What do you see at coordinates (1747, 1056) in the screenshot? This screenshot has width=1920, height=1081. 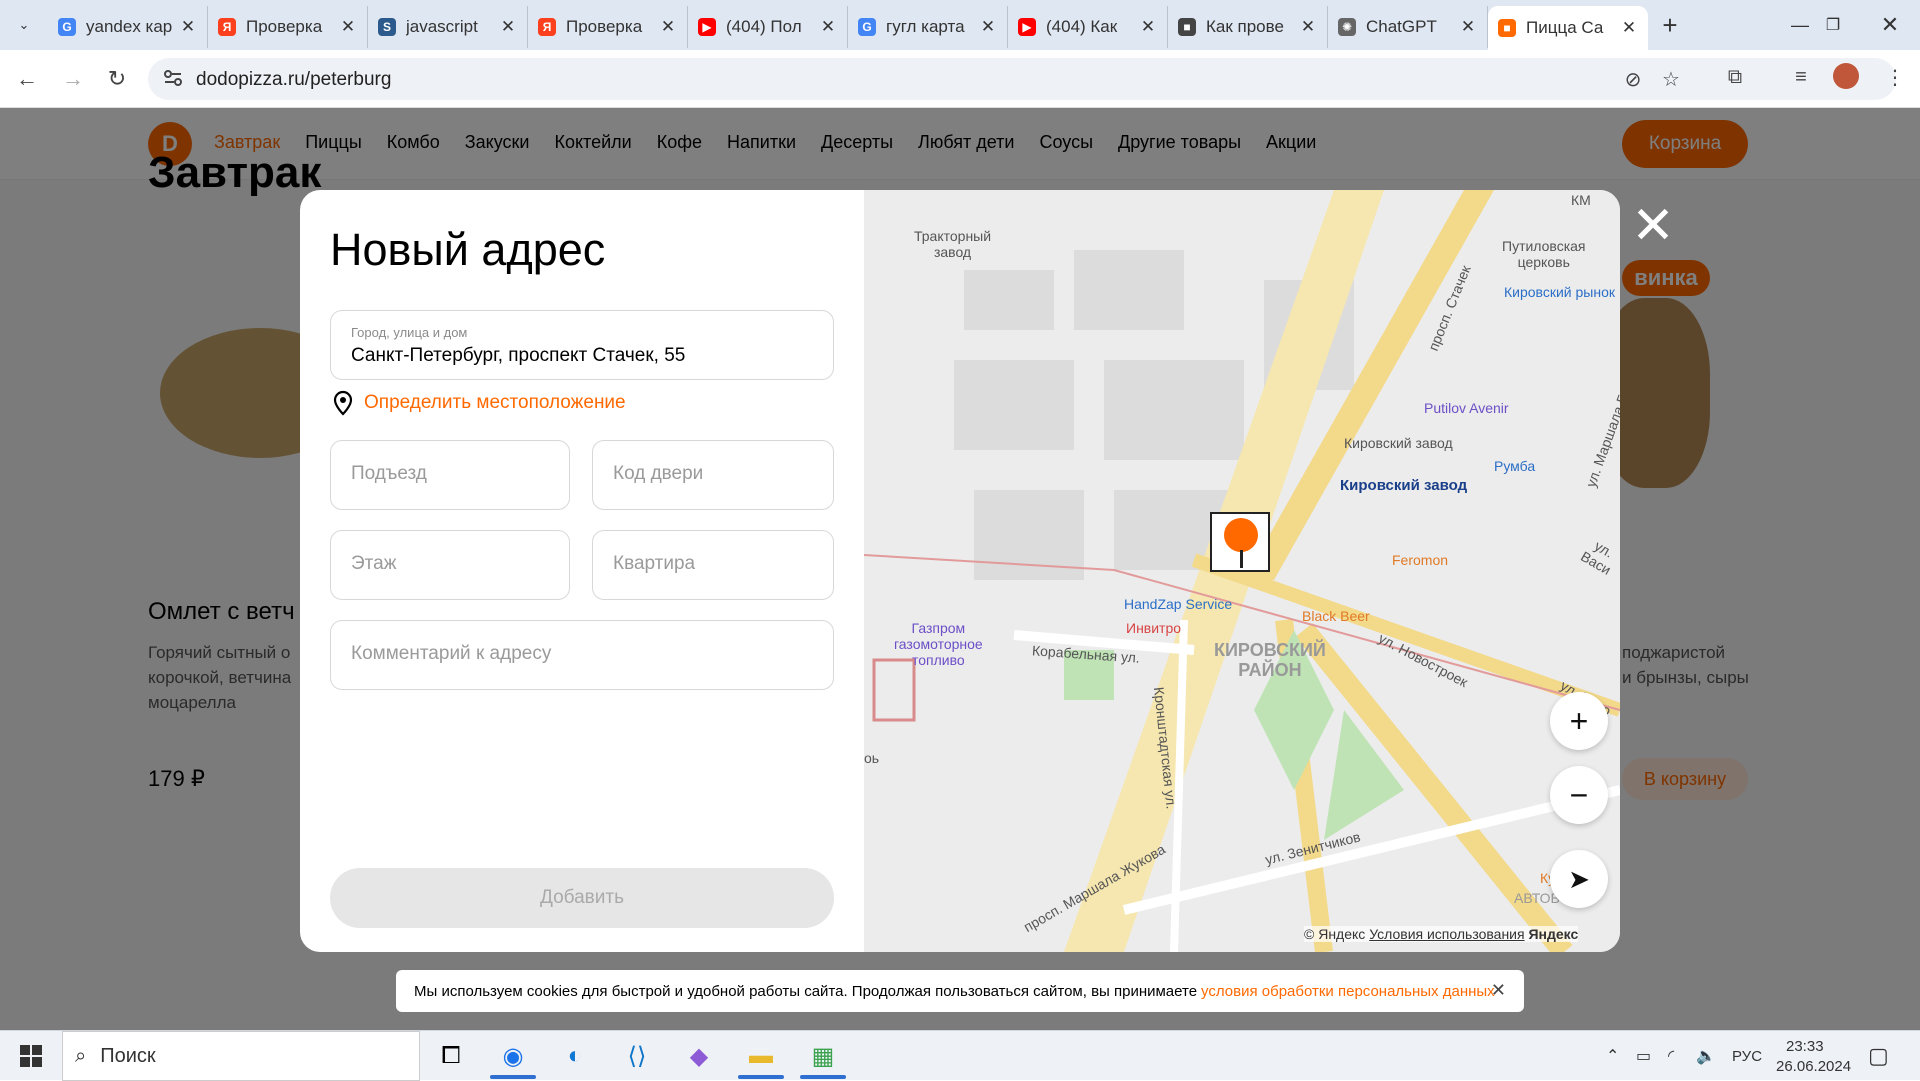 I see `language-indicator: РУС` at bounding box center [1747, 1056].